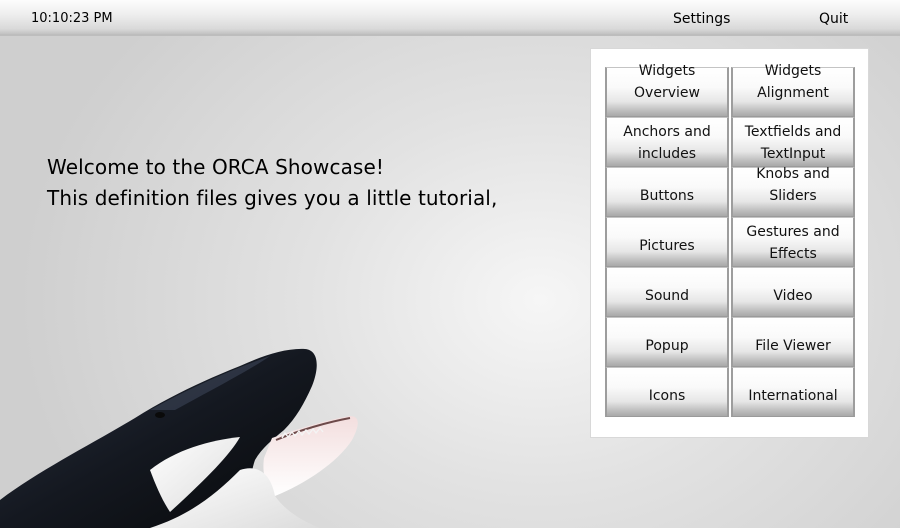 The width and height of the screenshot is (900, 528). What do you see at coordinates (667, 90) in the screenshot?
I see `widgets-overview-button: Widgets Overview` at bounding box center [667, 90].